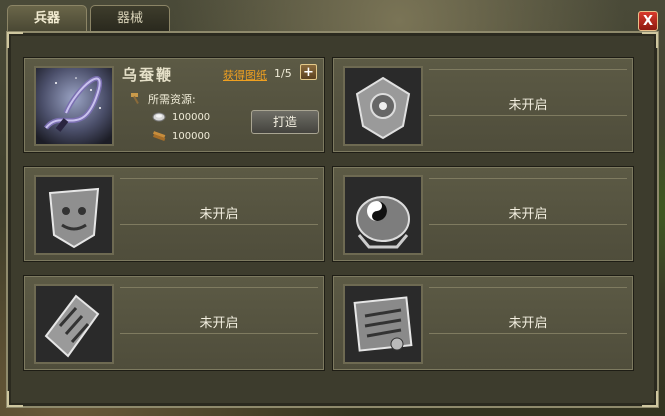 Image resolution: width=665 pixels, height=416 pixels. What do you see at coordinates (283, 73) in the screenshot?
I see `blueprint-count: 1/5` at bounding box center [283, 73].